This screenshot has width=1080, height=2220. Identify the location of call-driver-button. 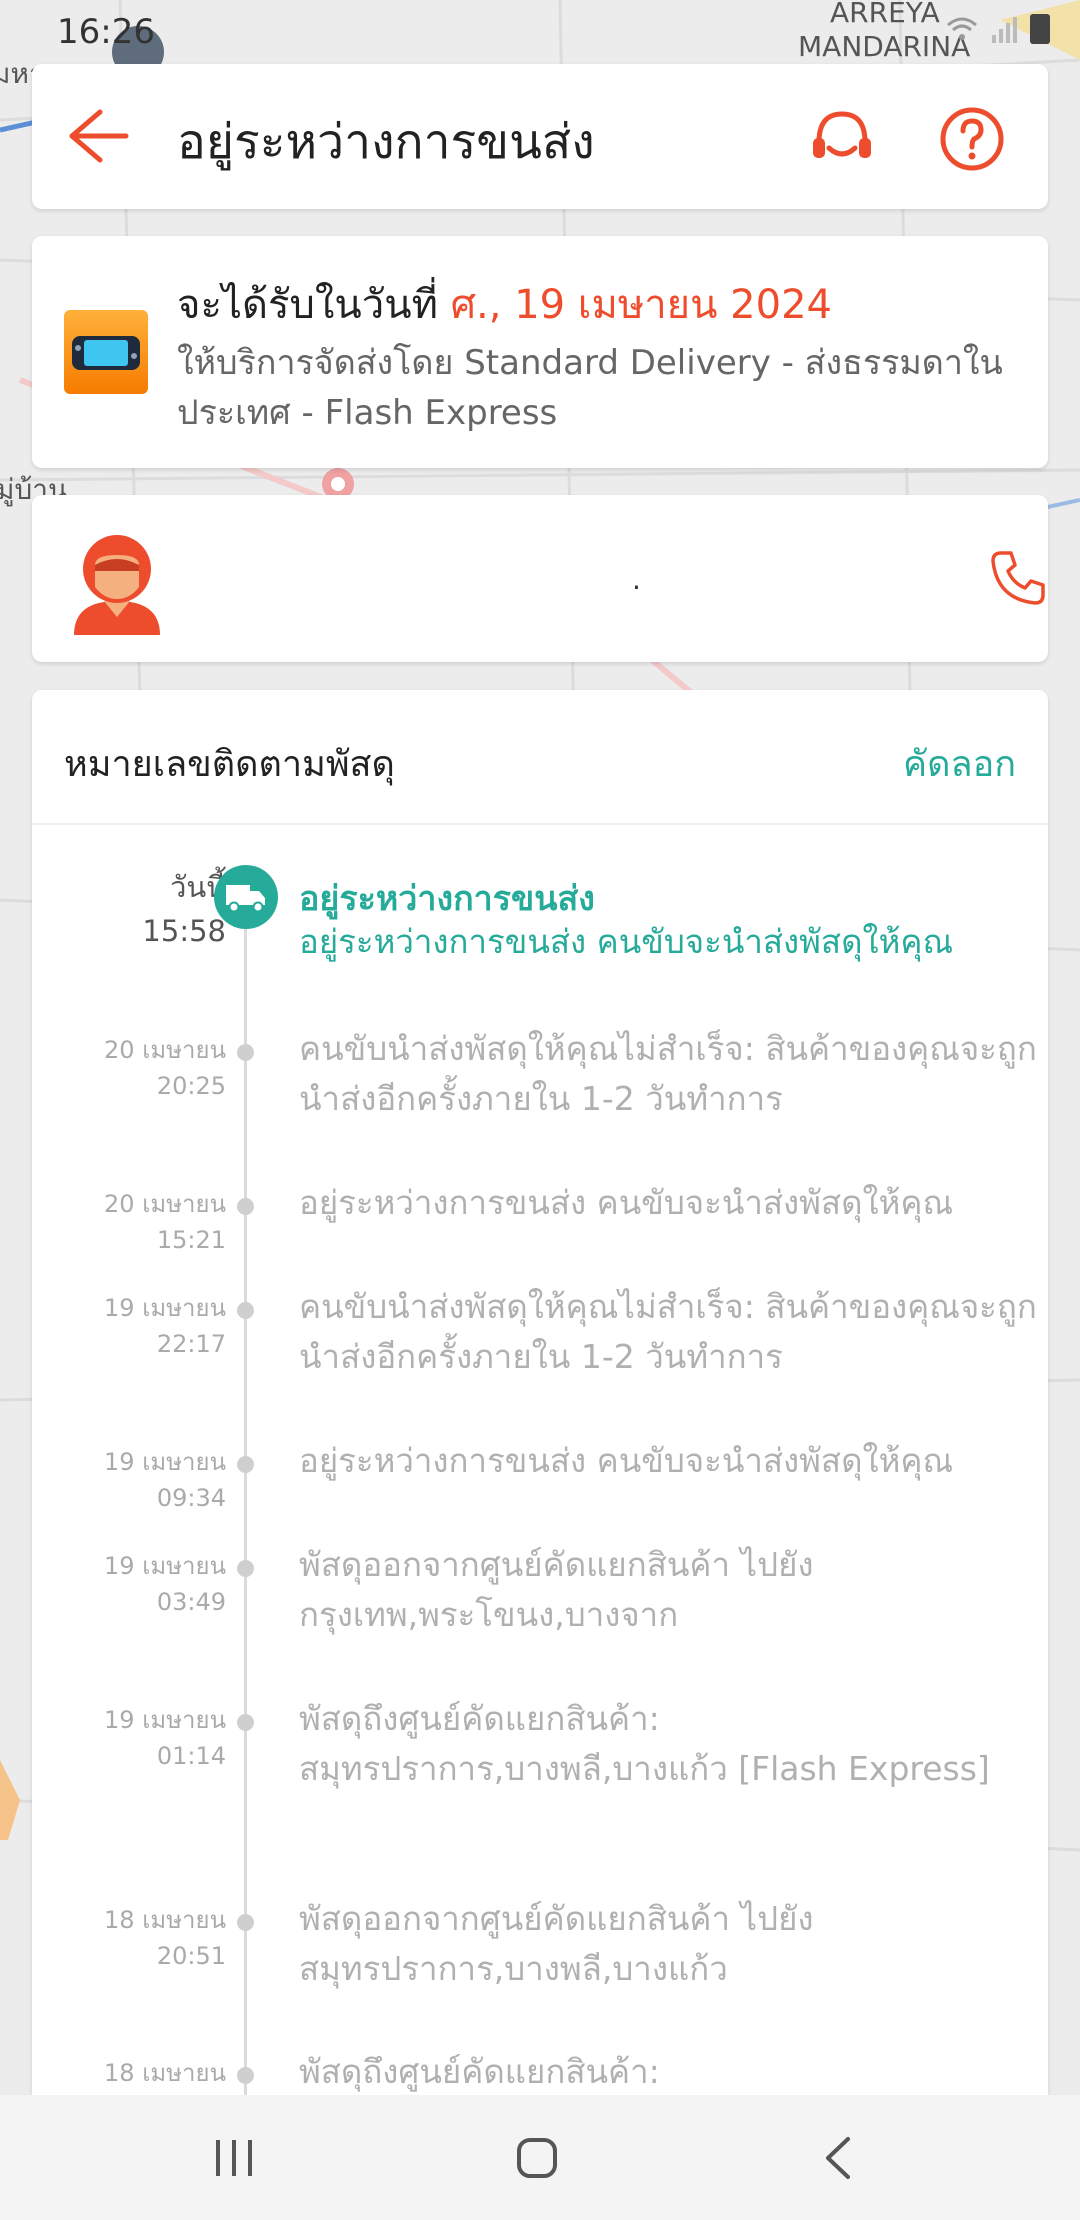
(1018, 578).